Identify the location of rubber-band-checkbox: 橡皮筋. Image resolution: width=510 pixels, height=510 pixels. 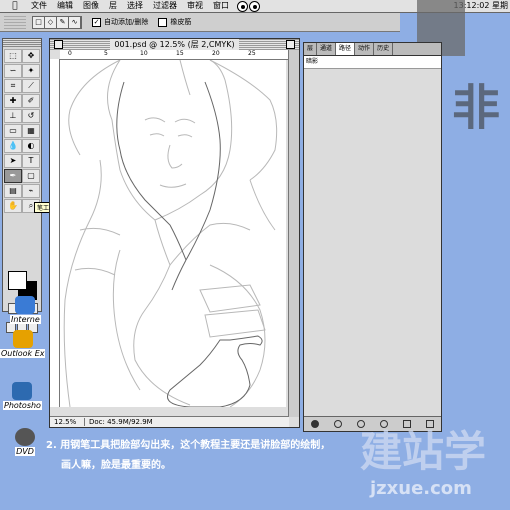
(174, 22).